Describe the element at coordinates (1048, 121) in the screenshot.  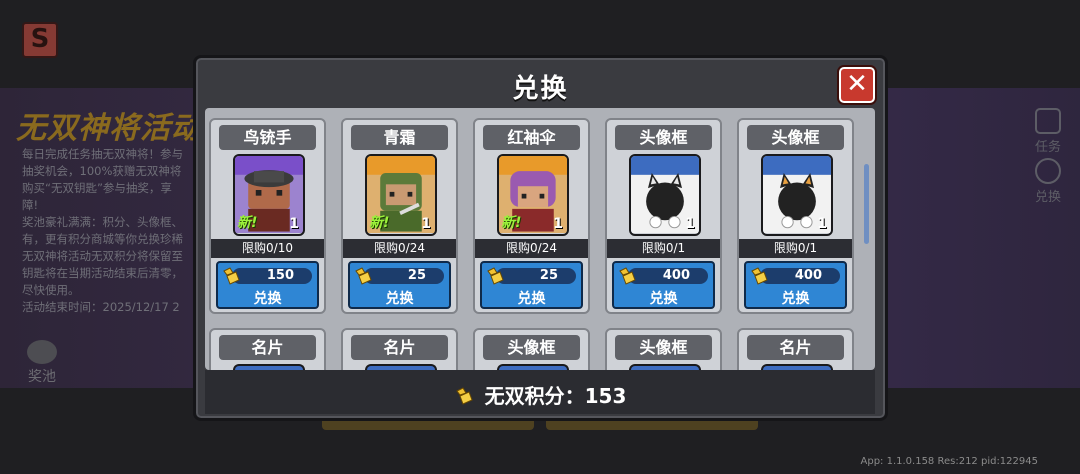
I see `task-icon` at that location.